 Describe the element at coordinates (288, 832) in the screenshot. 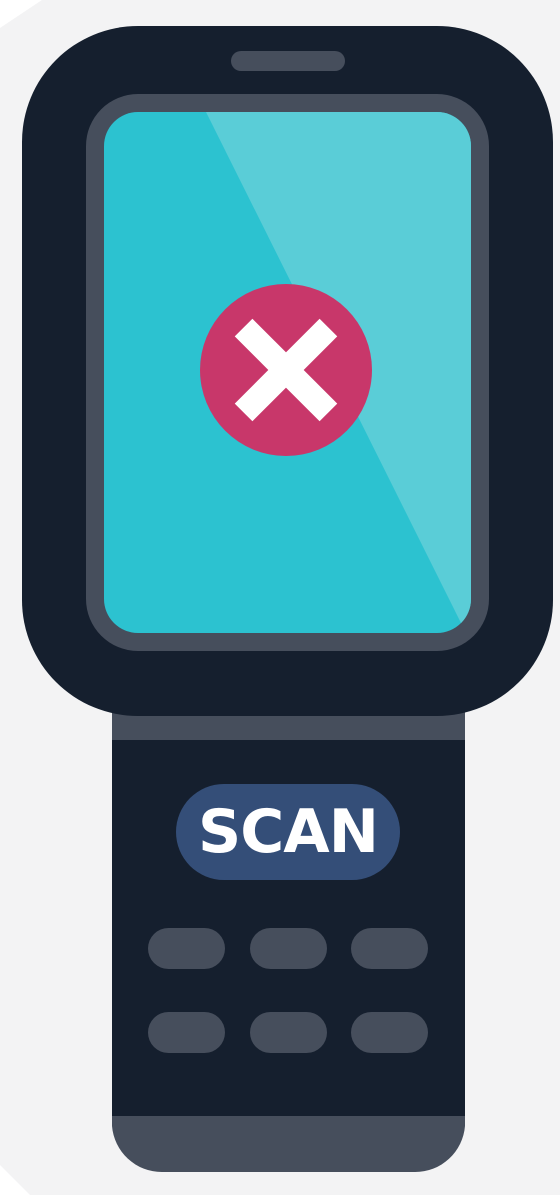

I see `scan-button: SCAN` at that location.